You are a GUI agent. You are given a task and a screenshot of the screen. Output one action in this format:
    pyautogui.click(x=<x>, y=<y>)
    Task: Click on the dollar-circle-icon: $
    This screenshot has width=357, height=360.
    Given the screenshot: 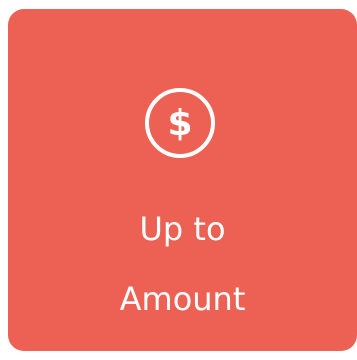 What is the action you would take?
    pyautogui.click(x=180, y=123)
    